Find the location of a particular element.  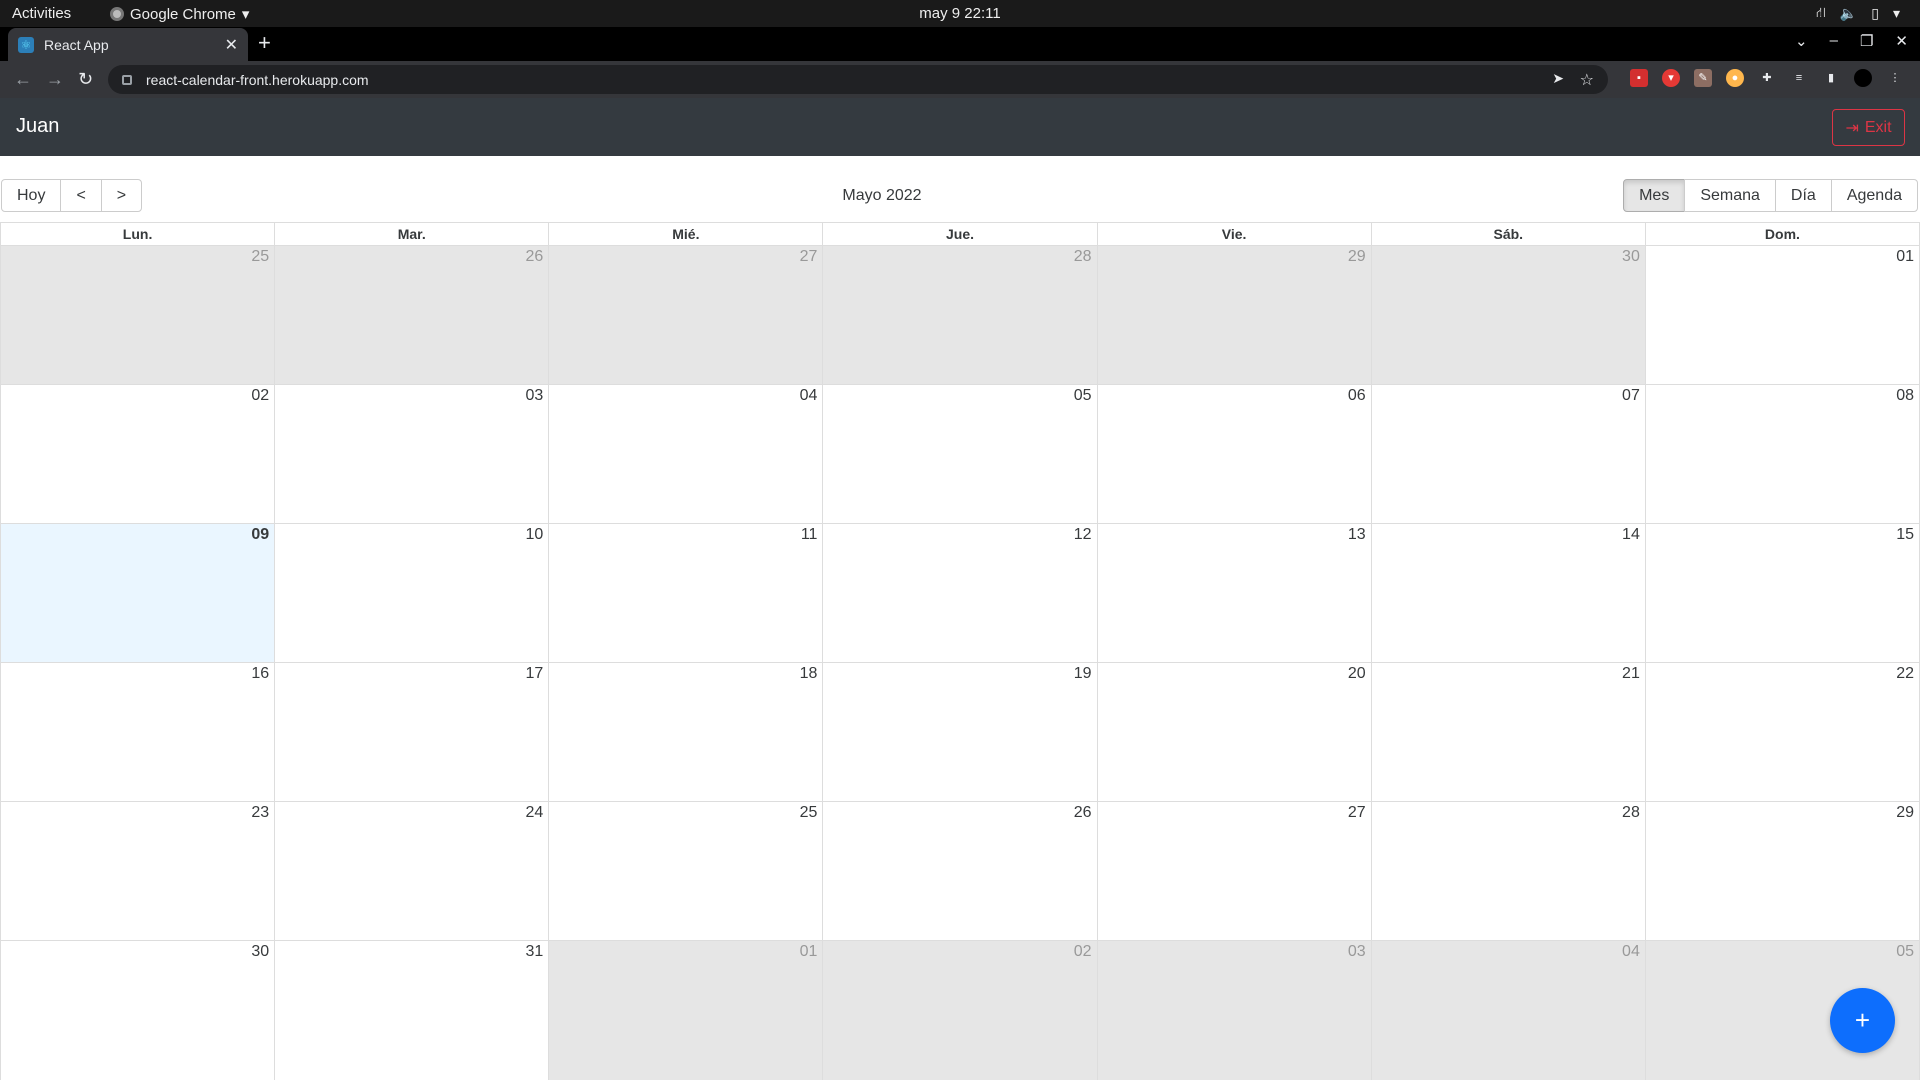

day-number: 23 is located at coordinates (260, 813).